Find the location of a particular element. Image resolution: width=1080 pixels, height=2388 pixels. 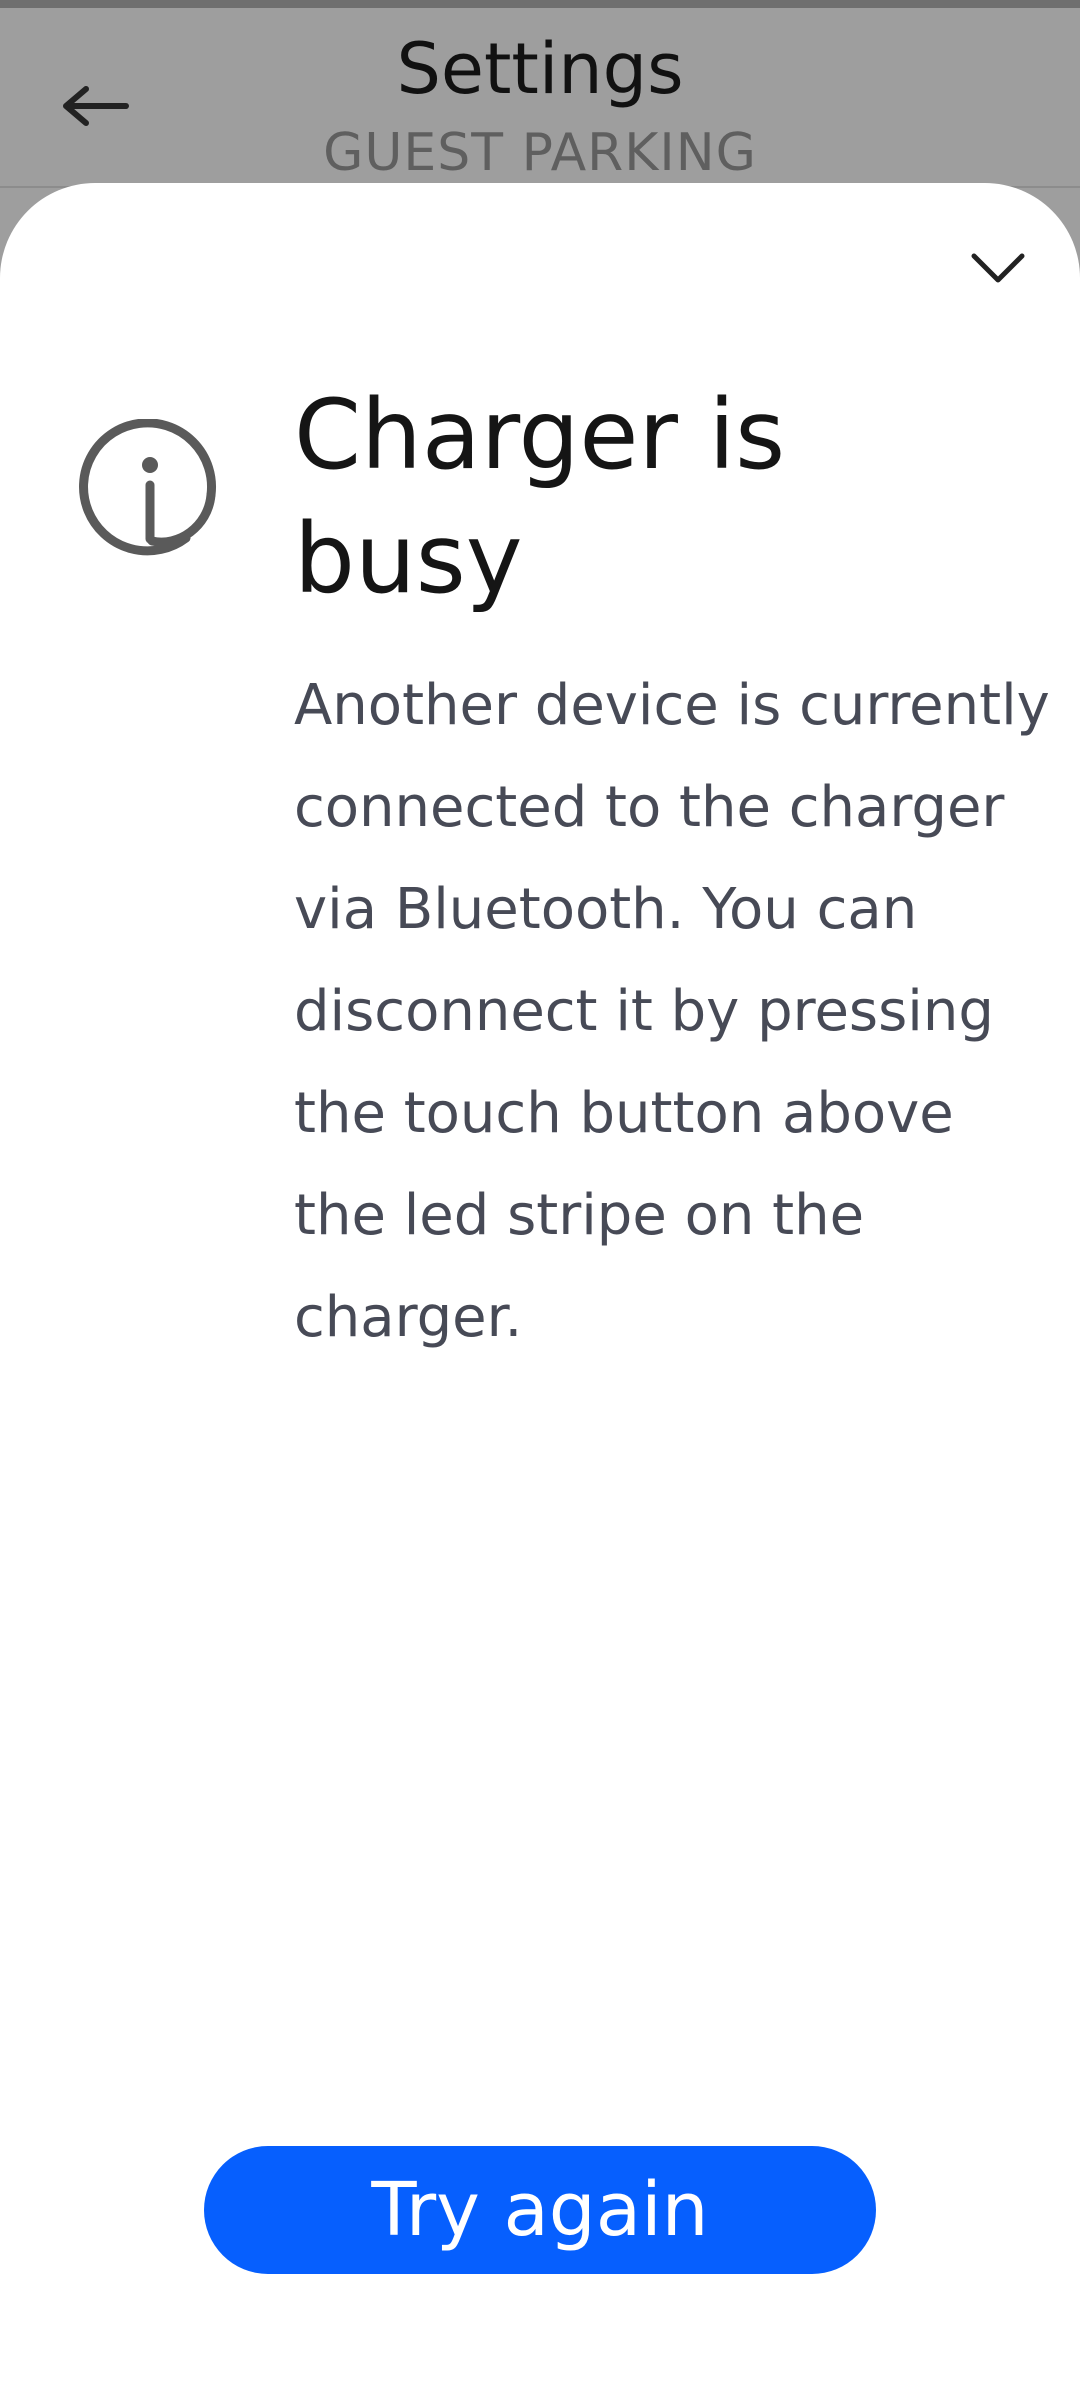

chevron-down-icon is located at coordinates (998, 268).